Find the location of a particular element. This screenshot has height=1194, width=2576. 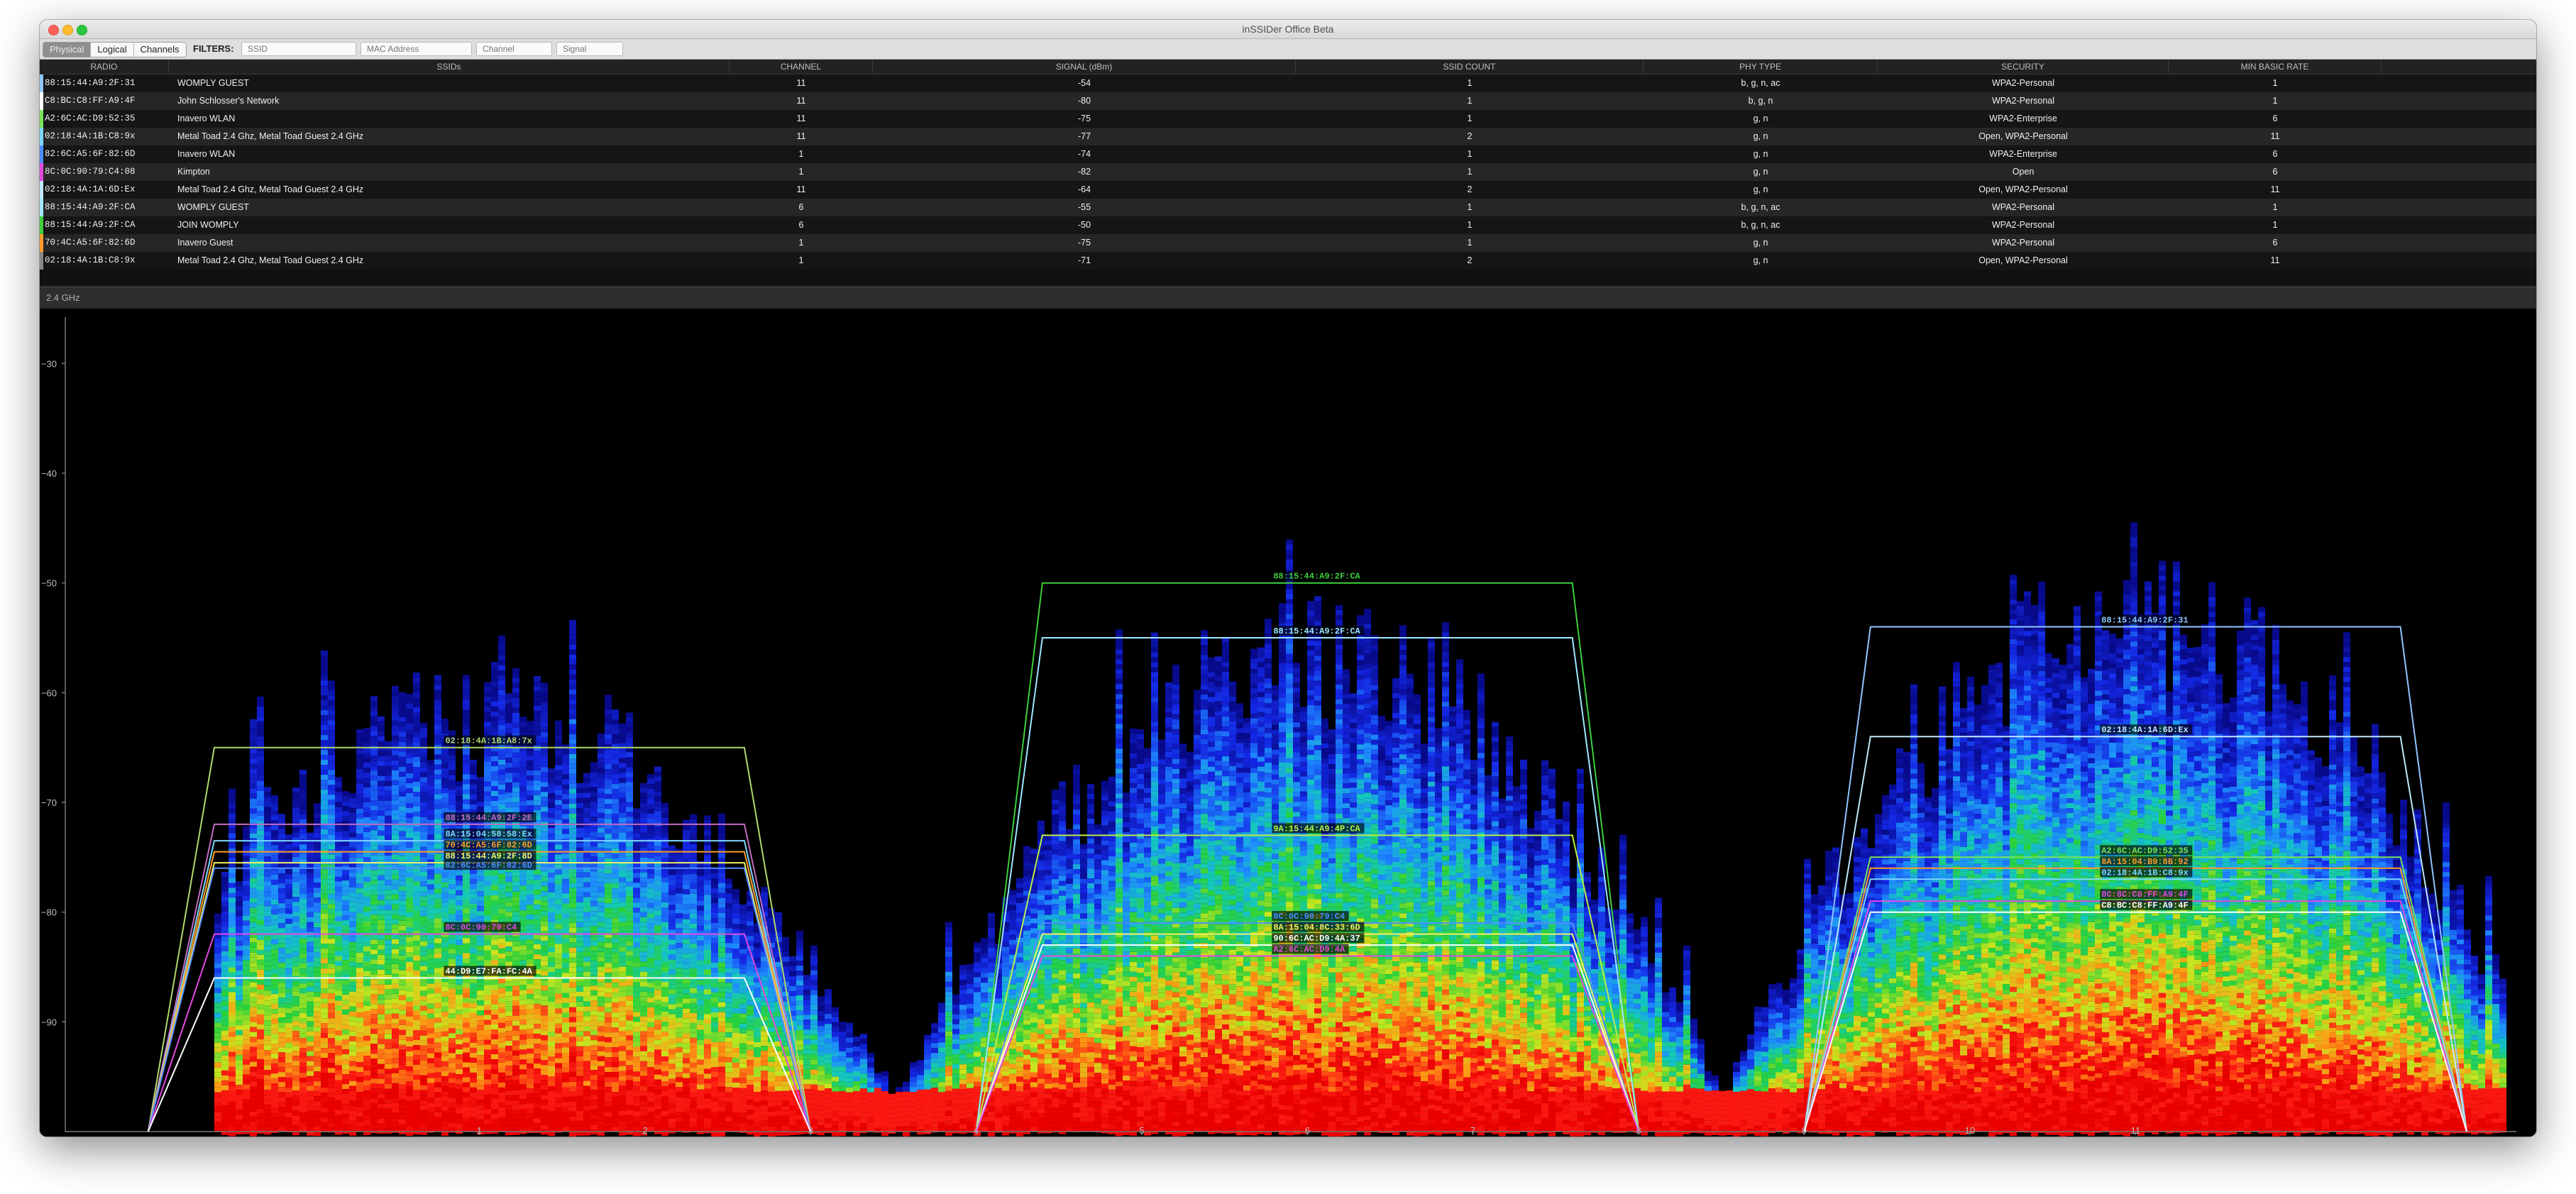

column-header-radio: RADIO is located at coordinates (104, 67).